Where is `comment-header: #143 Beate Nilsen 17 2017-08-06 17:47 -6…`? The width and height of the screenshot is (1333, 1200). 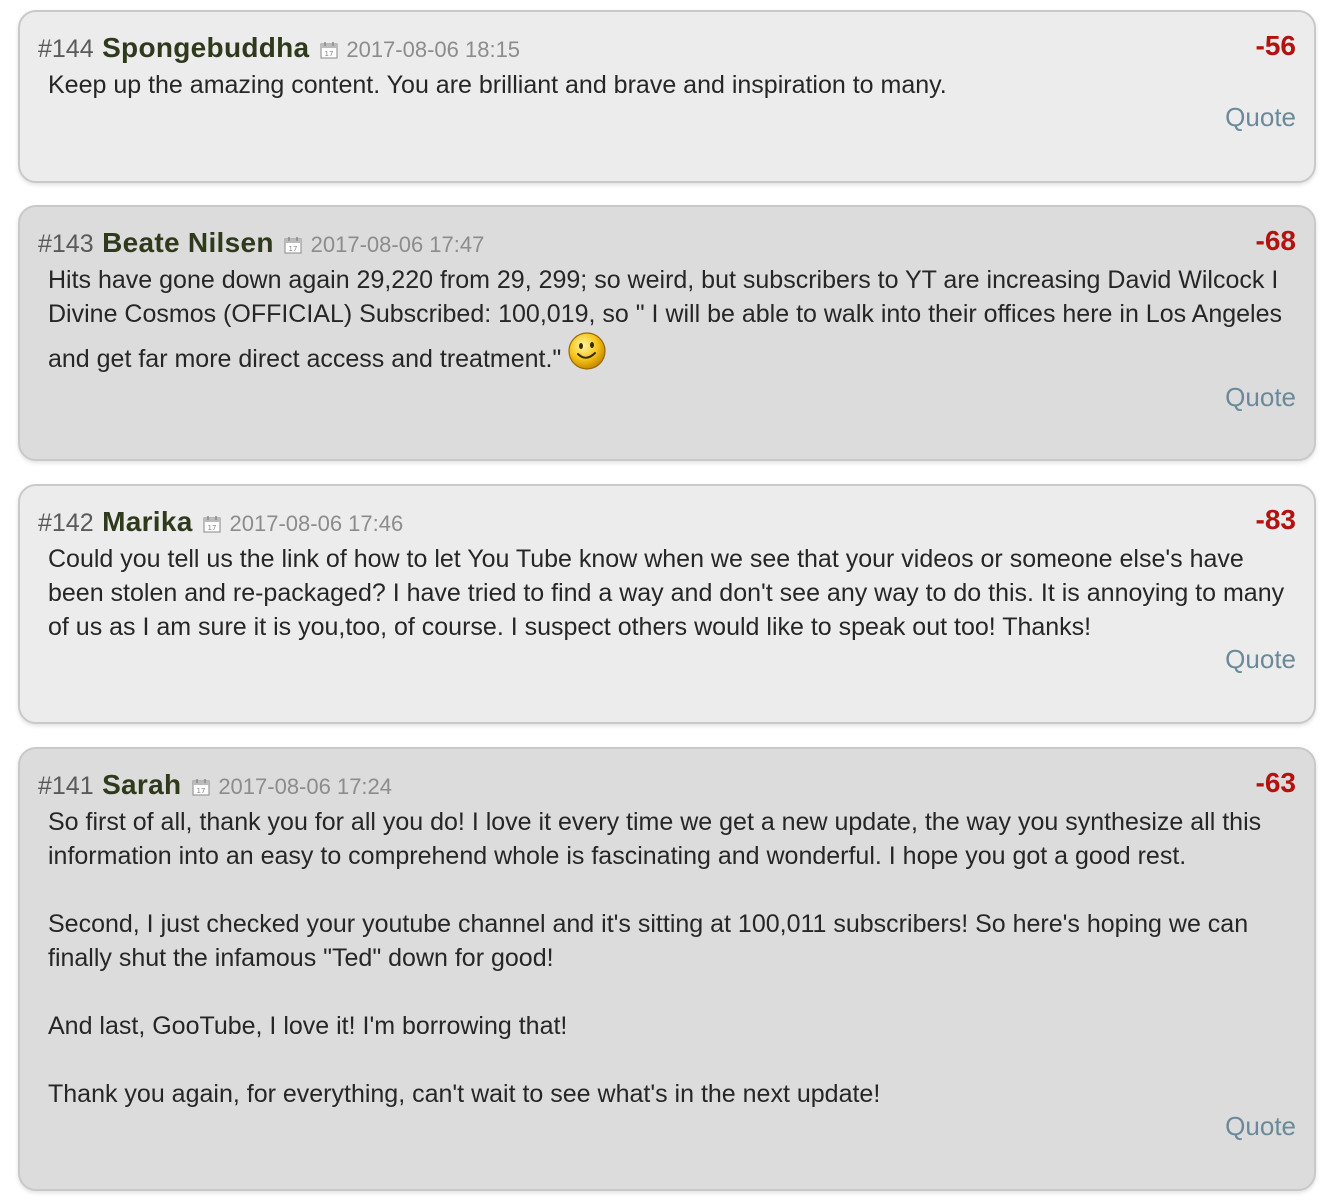 comment-header: #143 Beate Nilsen 17 2017-08-06 17:47 -6… is located at coordinates (667, 232).